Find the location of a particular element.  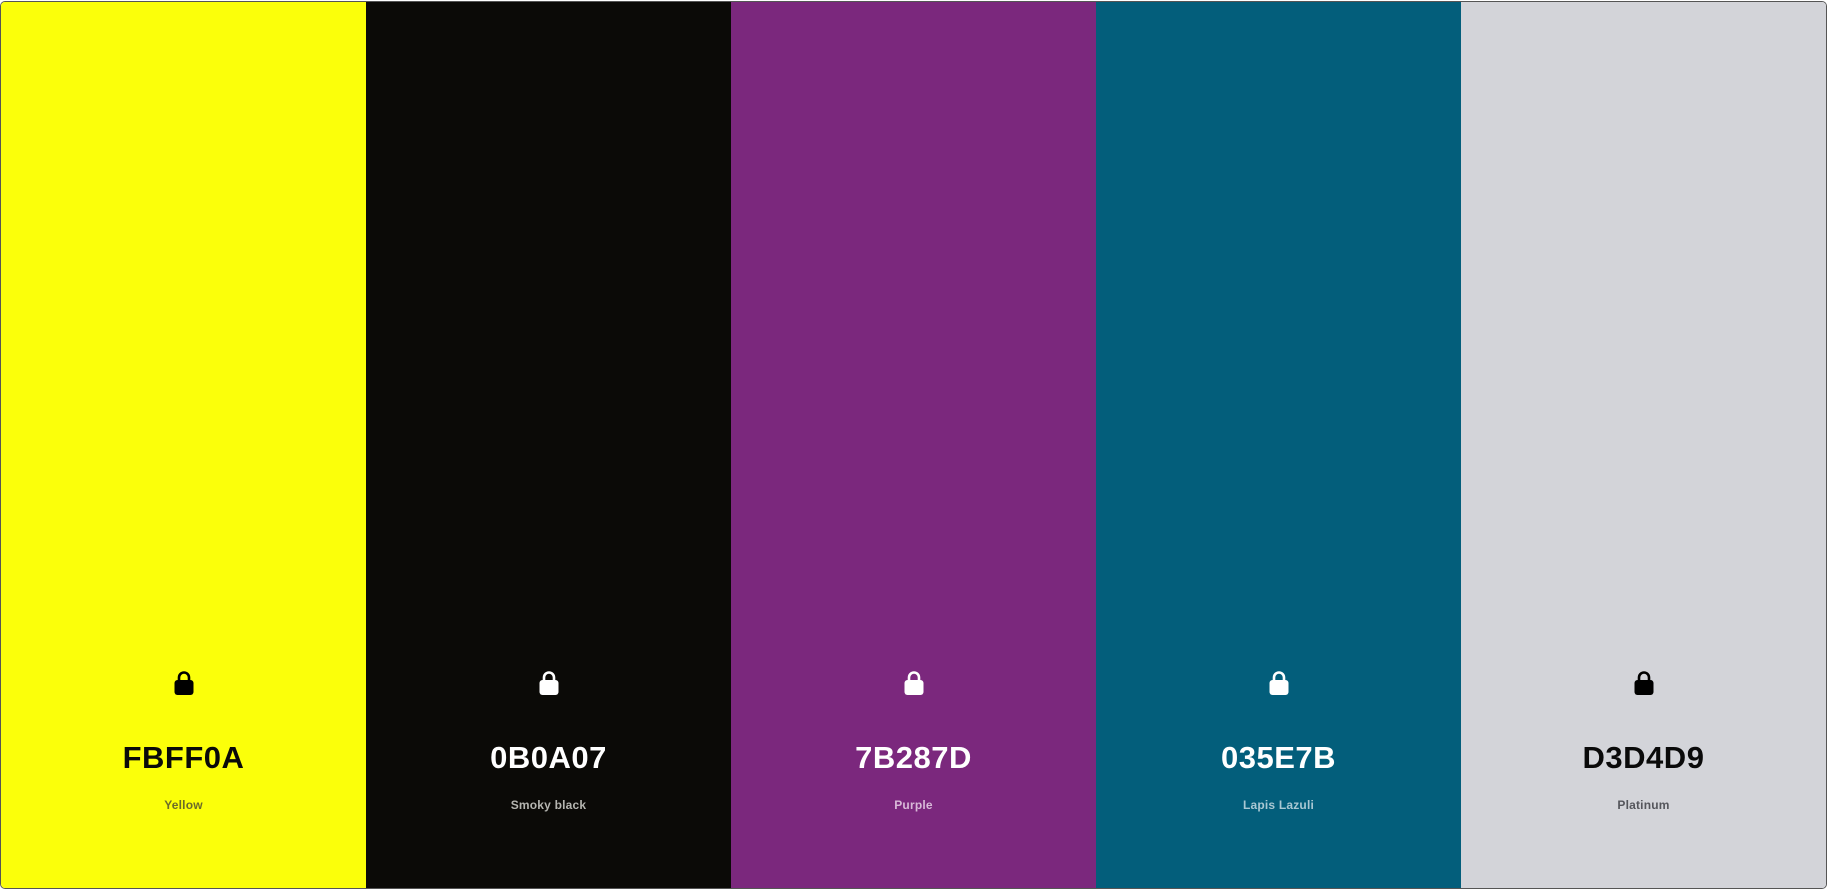

color-name: Purple is located at coordinates (913, 805).